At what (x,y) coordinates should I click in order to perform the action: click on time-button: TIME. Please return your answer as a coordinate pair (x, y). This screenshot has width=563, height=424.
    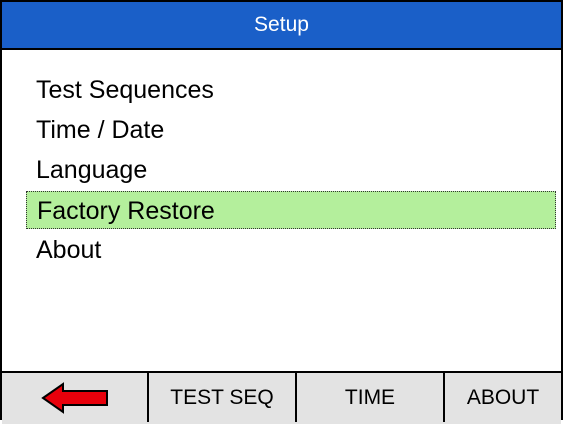
    Looking at the image, I should click on (371, 397).